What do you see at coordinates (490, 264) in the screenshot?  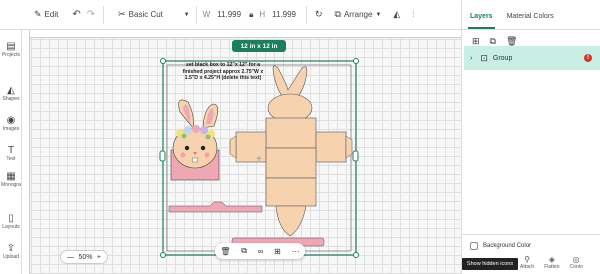 I see `tooltip: Show hidden icons` at bounding box center [490, 264].